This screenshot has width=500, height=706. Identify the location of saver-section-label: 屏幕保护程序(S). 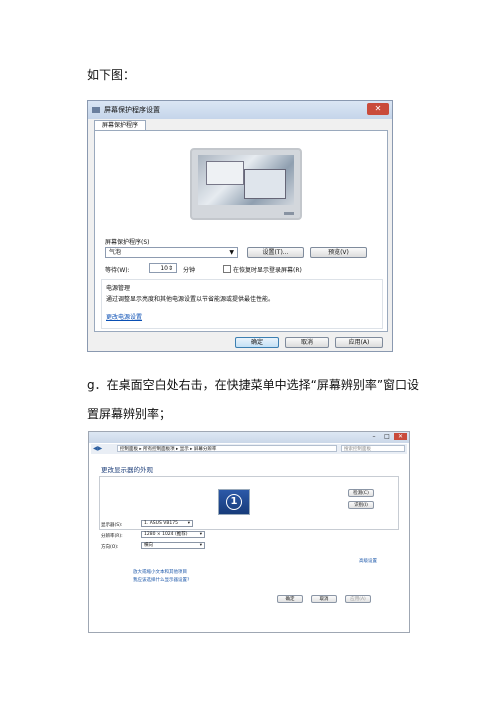
(127, 242).